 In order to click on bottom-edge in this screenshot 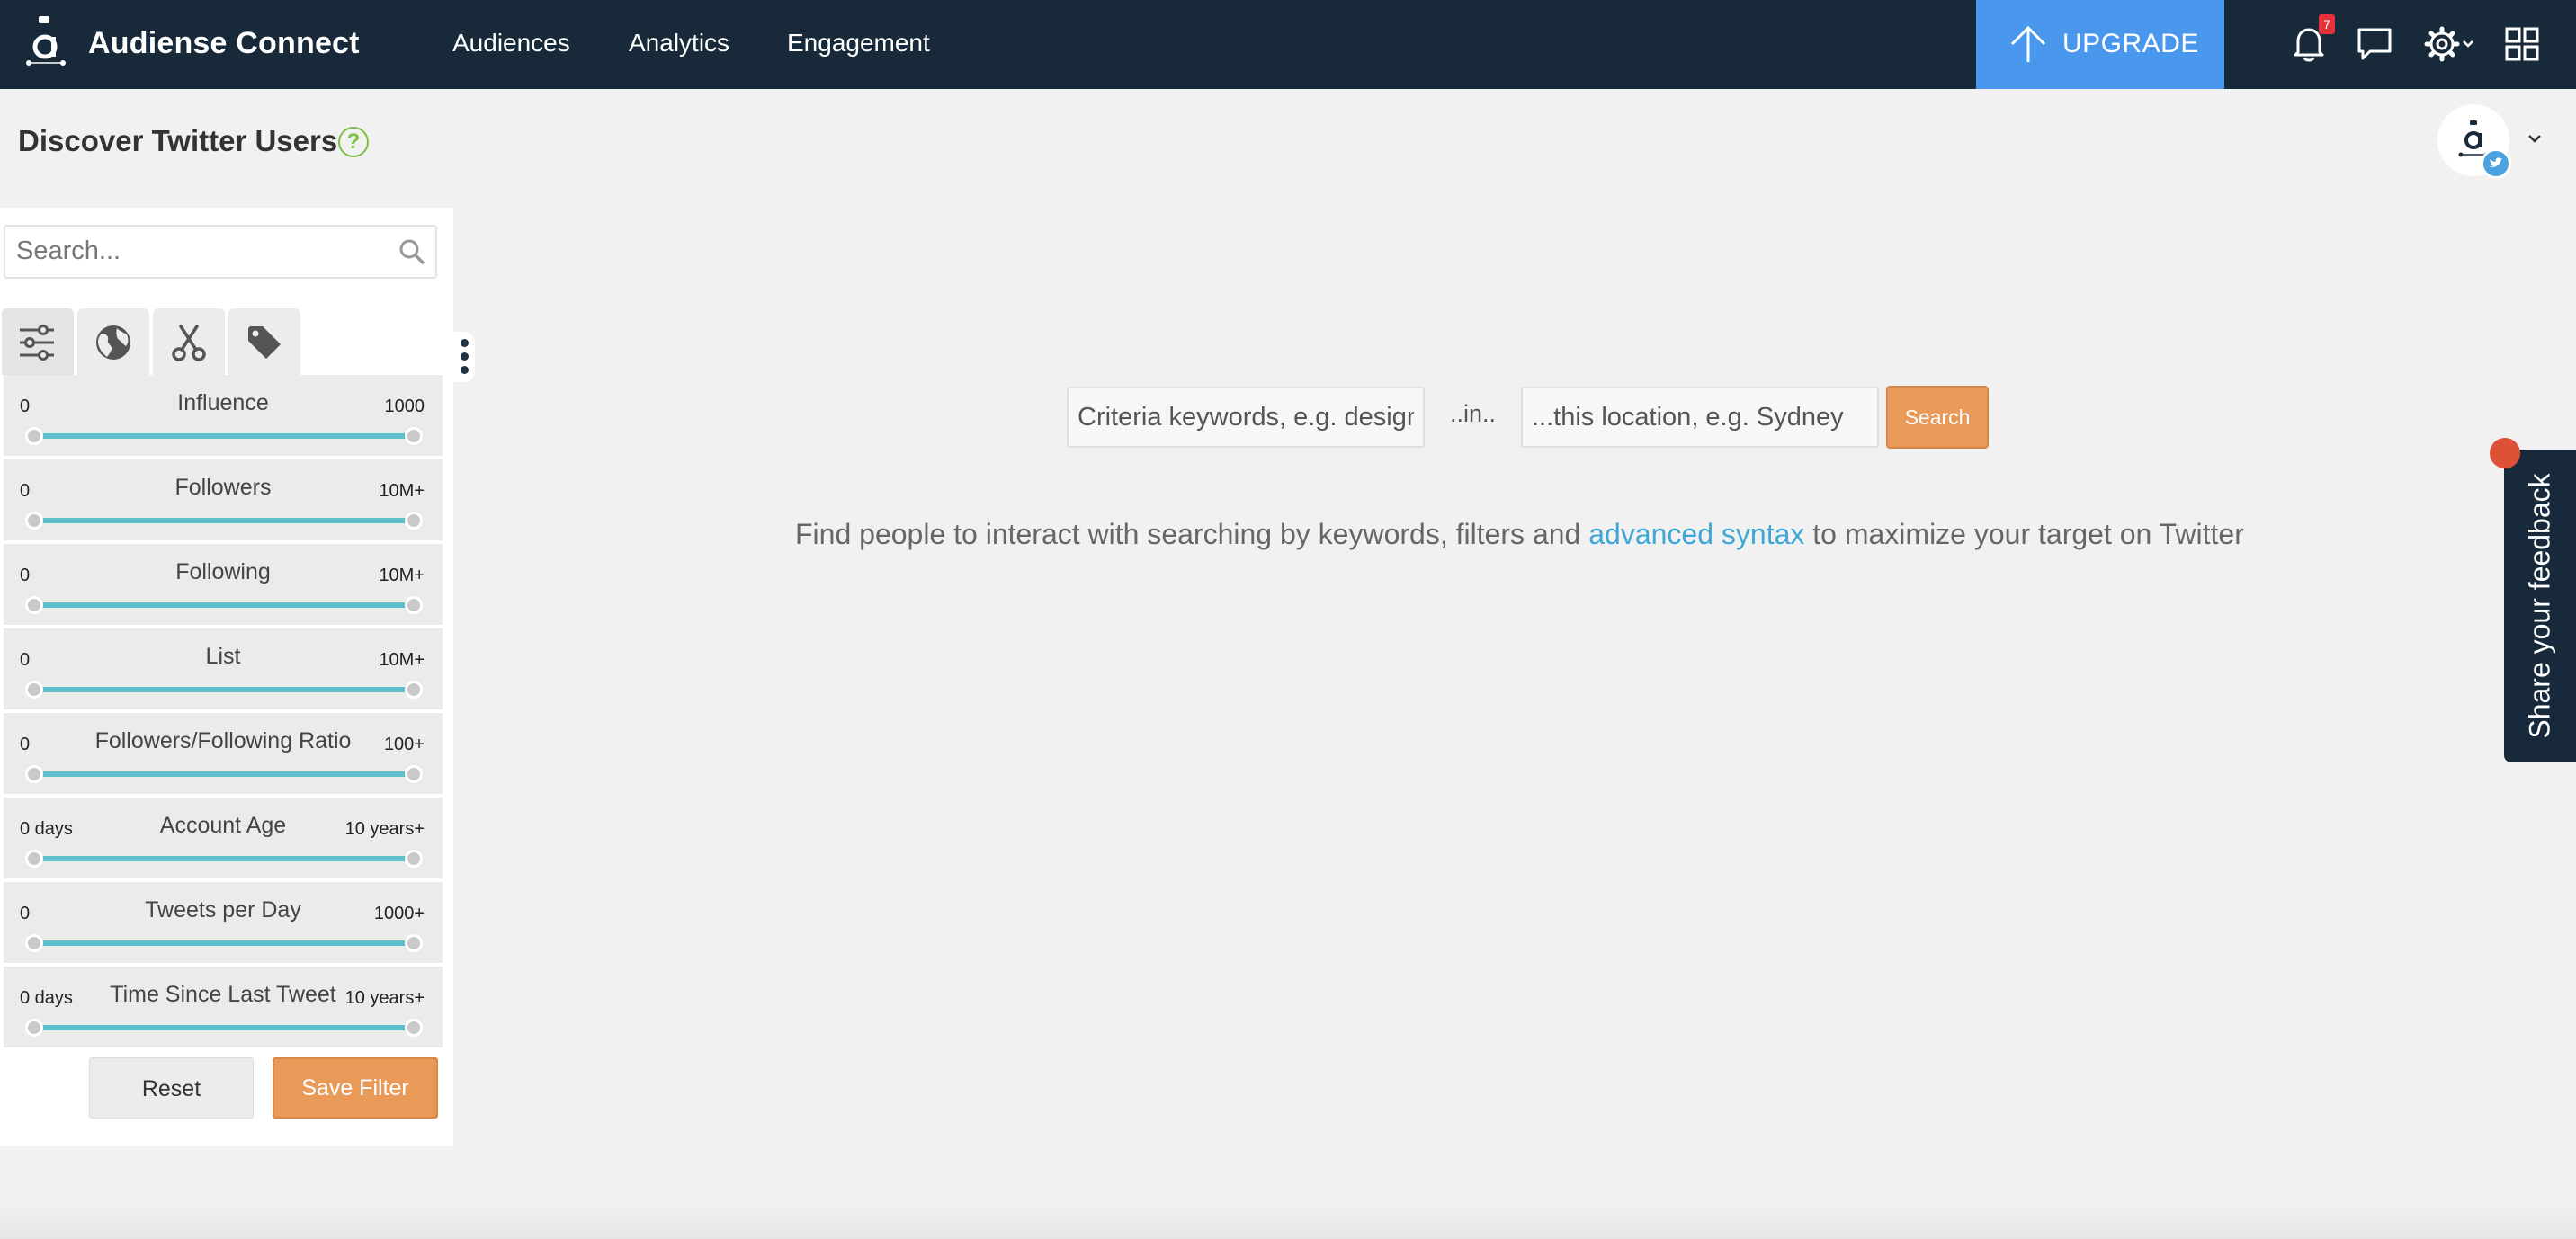, I will do `click(1288, 1221)`.